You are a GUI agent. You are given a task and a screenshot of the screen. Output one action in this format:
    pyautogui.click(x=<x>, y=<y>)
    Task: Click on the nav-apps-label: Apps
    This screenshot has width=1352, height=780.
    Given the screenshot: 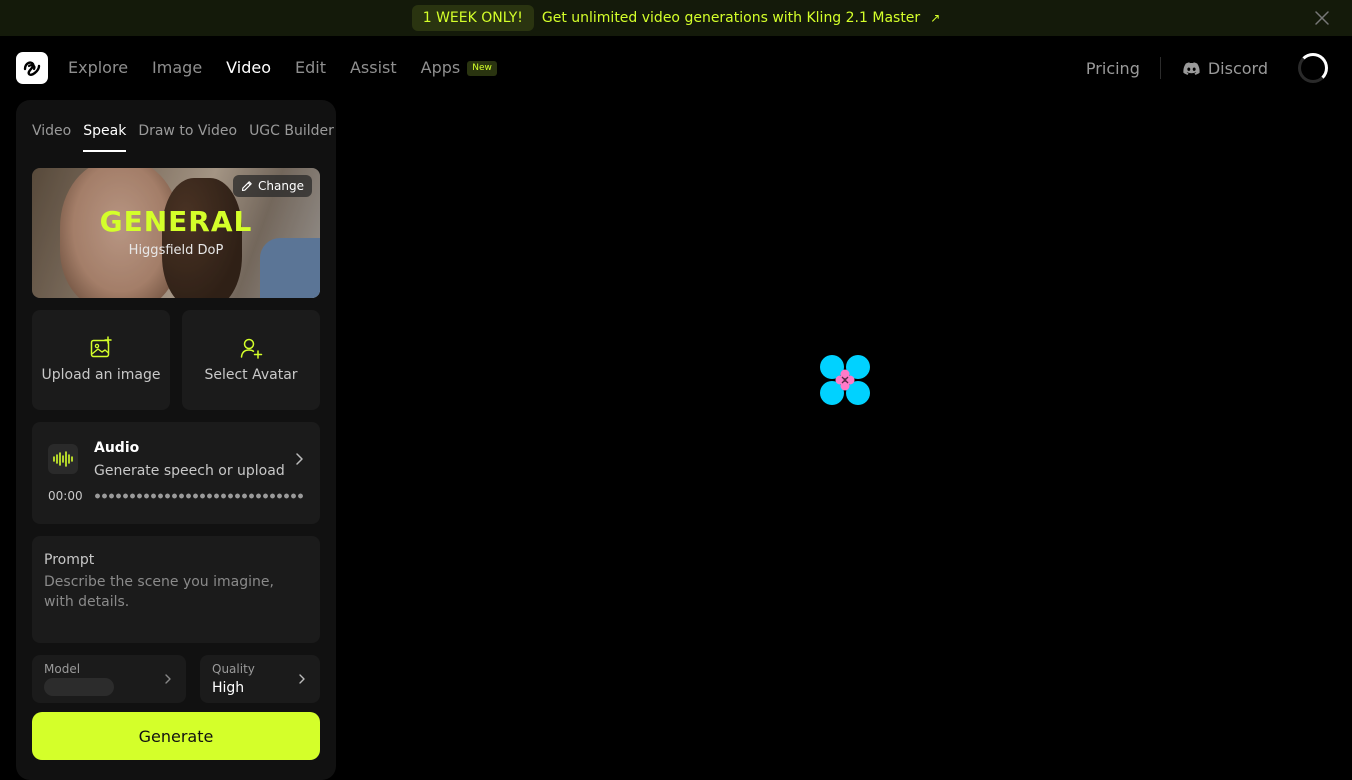 What is the action you would take?
    pyautogui.click(x=440, y=67)
    